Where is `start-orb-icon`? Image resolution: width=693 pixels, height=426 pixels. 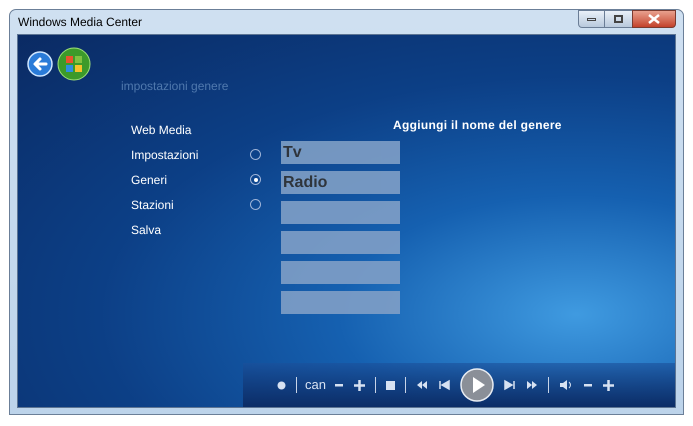
start-orb-icon is located at coordinates (74, 64).